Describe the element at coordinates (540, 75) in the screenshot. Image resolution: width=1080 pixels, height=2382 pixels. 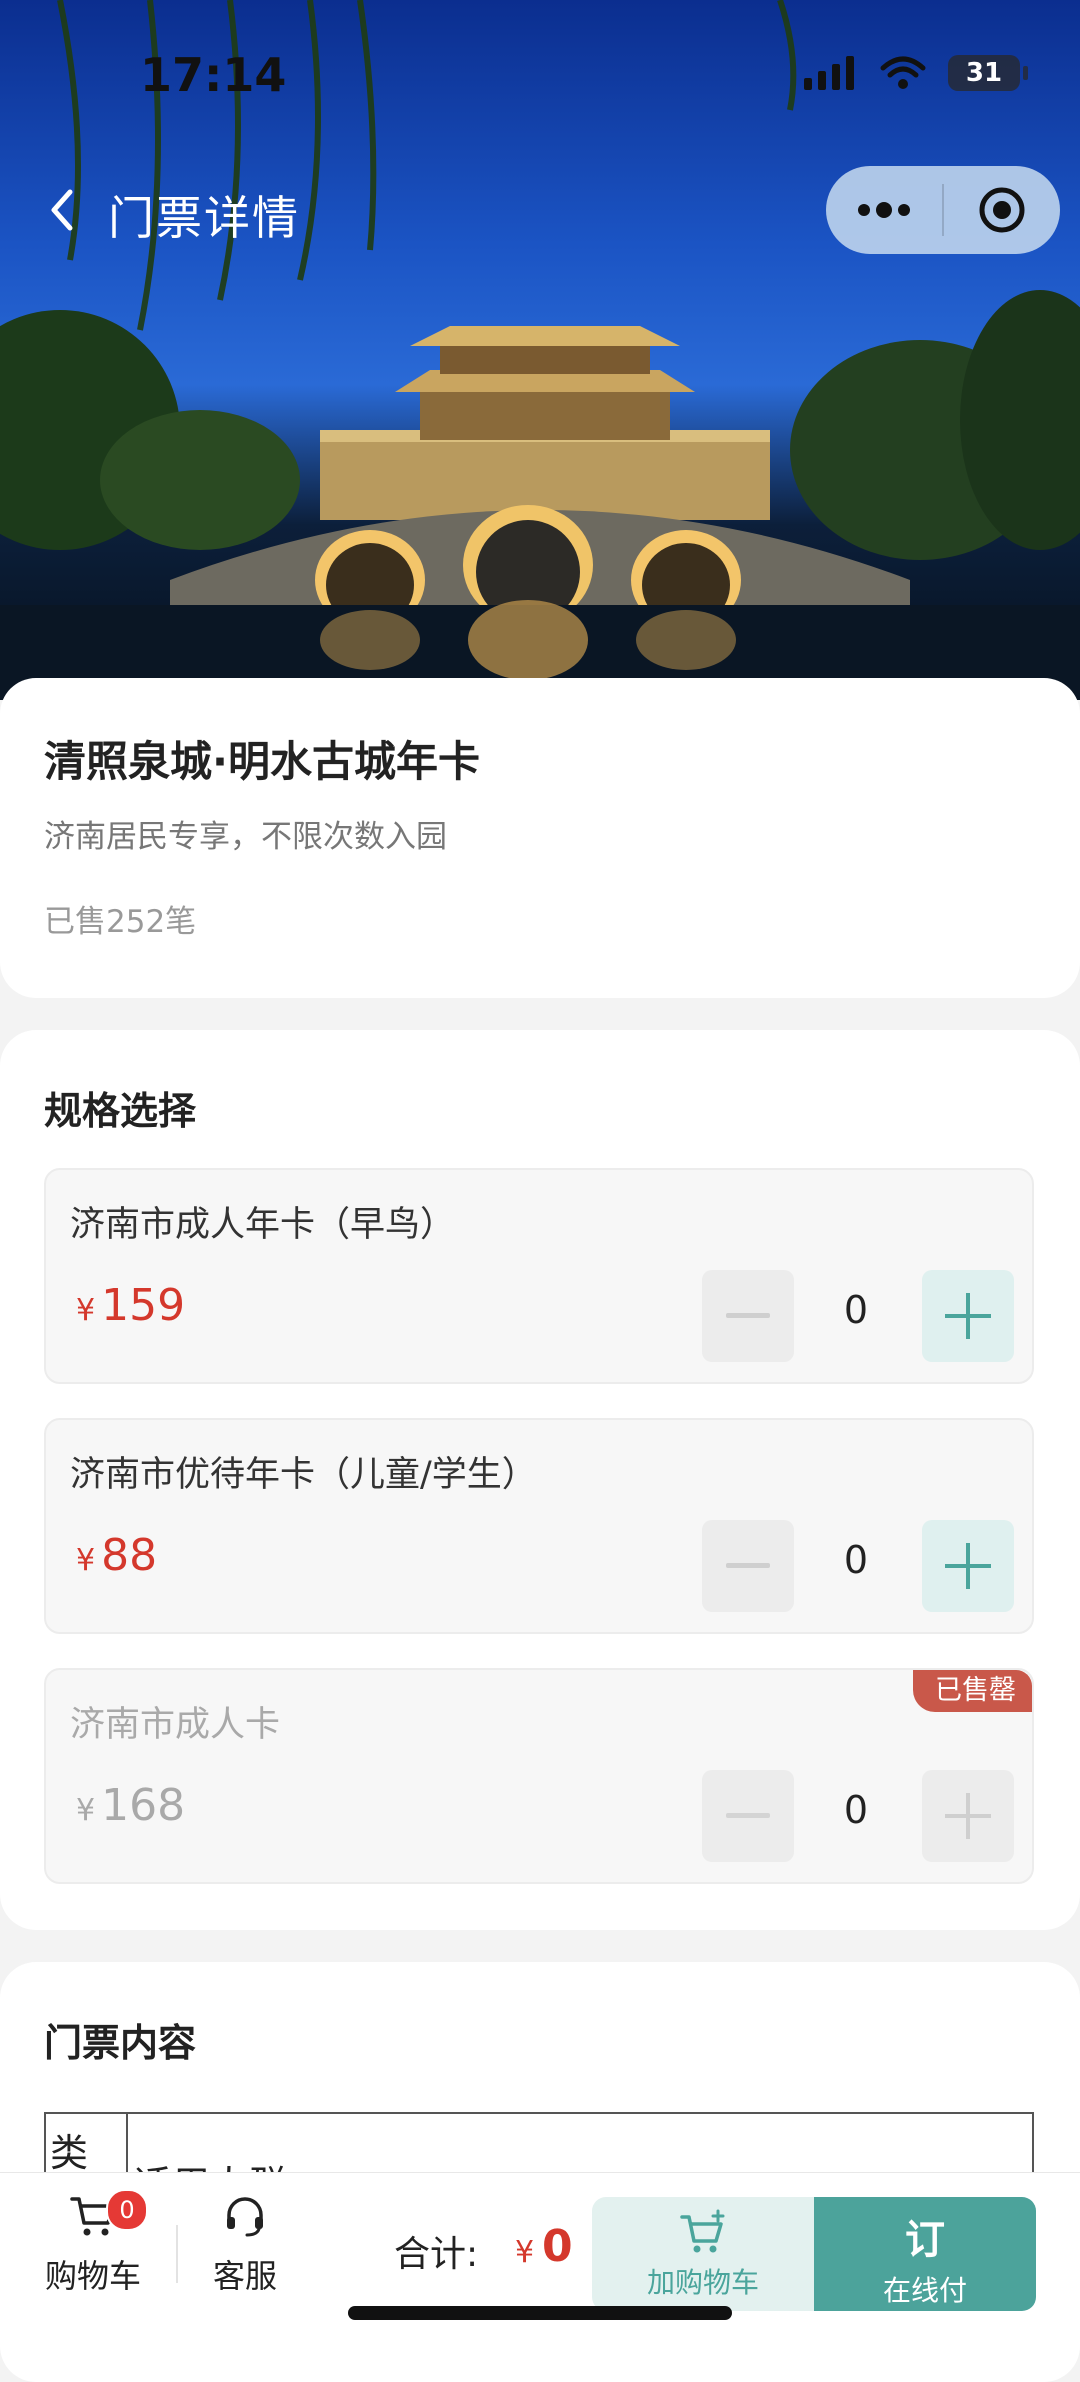
I see `status-bar: 17:14 31` at that location.